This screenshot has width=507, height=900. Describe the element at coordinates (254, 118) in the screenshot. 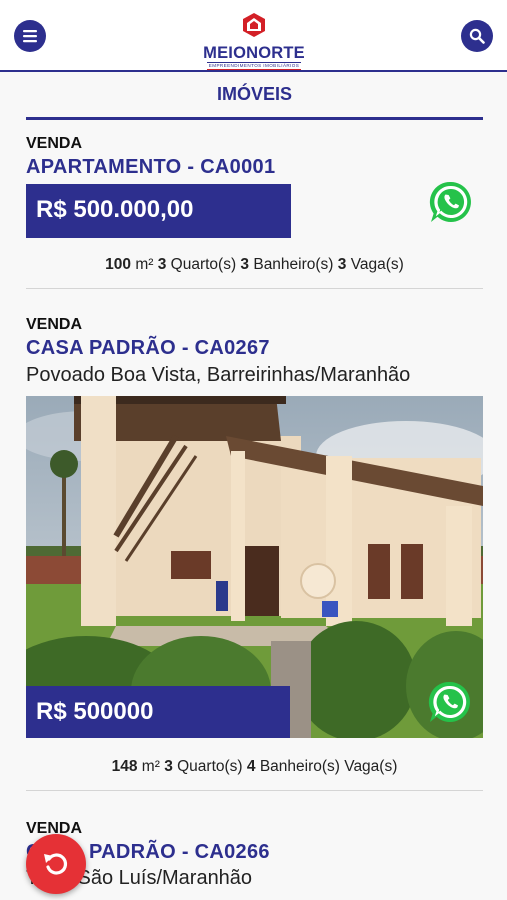

I see `section-underline` at that location.